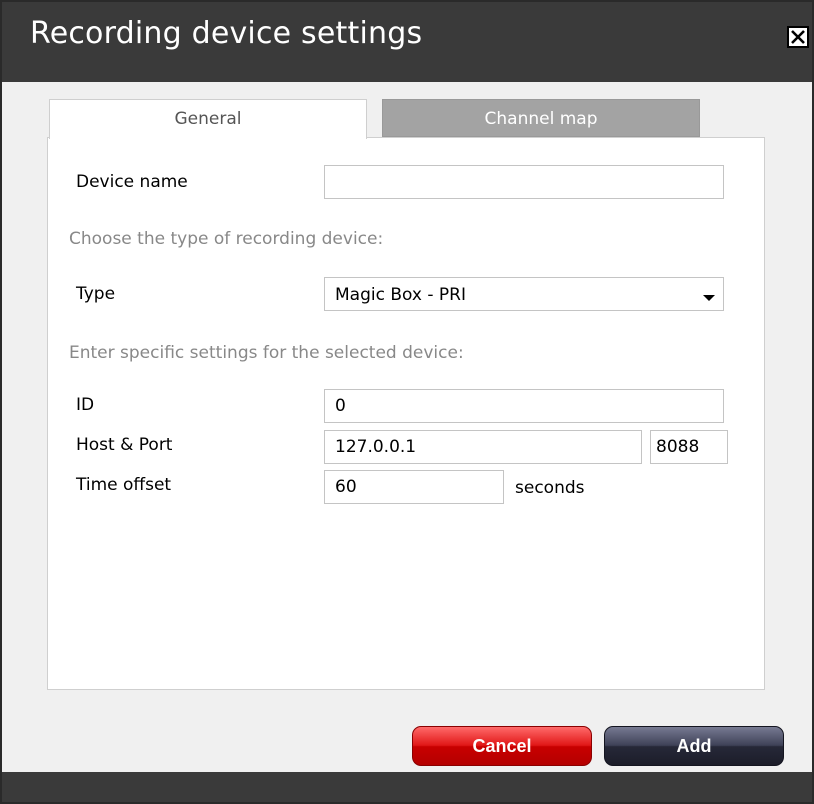 This screenshot has width=814, height=804. I want to click on dialog-title: Recording device settings, so click(226, 33).